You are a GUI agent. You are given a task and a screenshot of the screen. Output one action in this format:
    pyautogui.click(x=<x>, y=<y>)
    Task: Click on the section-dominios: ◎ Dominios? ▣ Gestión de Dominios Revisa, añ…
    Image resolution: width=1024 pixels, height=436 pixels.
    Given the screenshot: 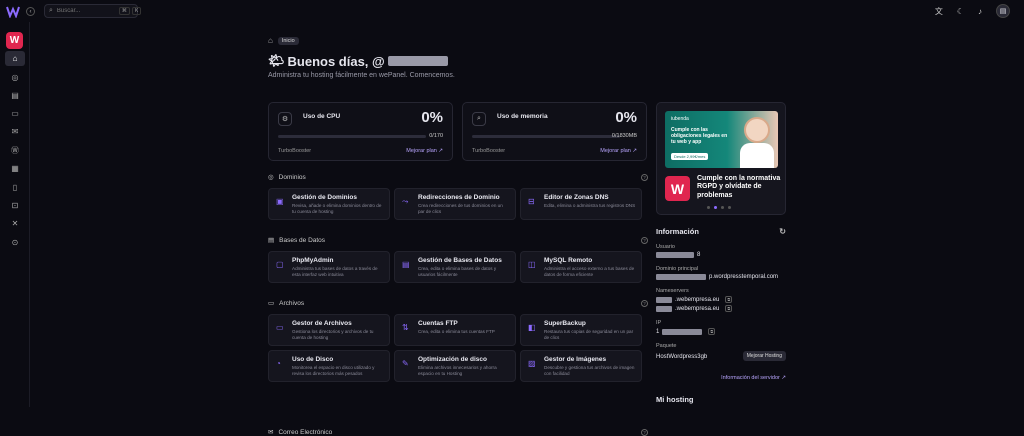 What is the action you would take?
    pyautogui.click(x=458, y=196)
    